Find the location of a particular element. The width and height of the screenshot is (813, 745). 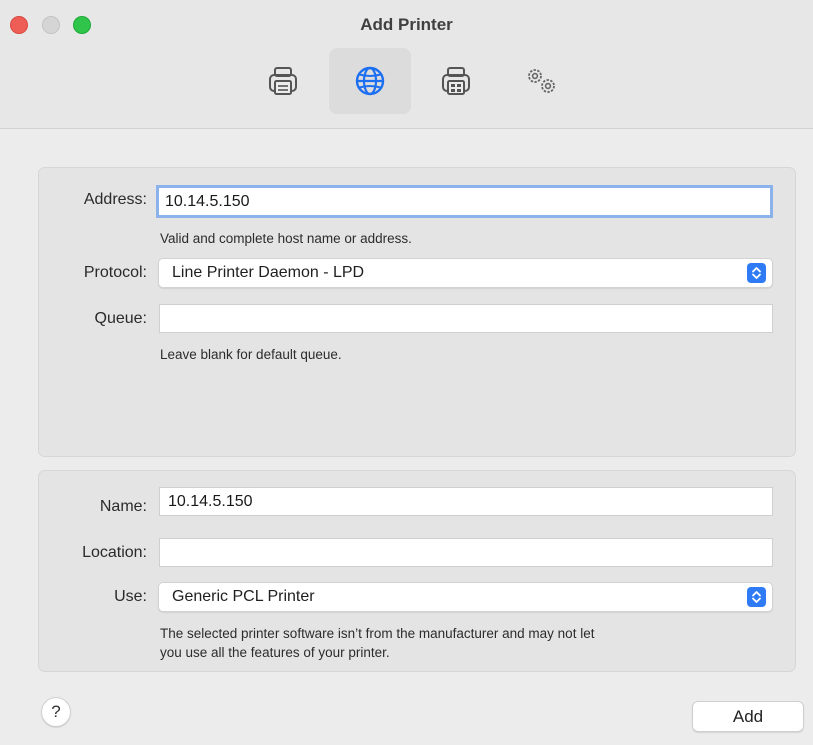

window-title: Add Printer is located at coordinates (406, 24).